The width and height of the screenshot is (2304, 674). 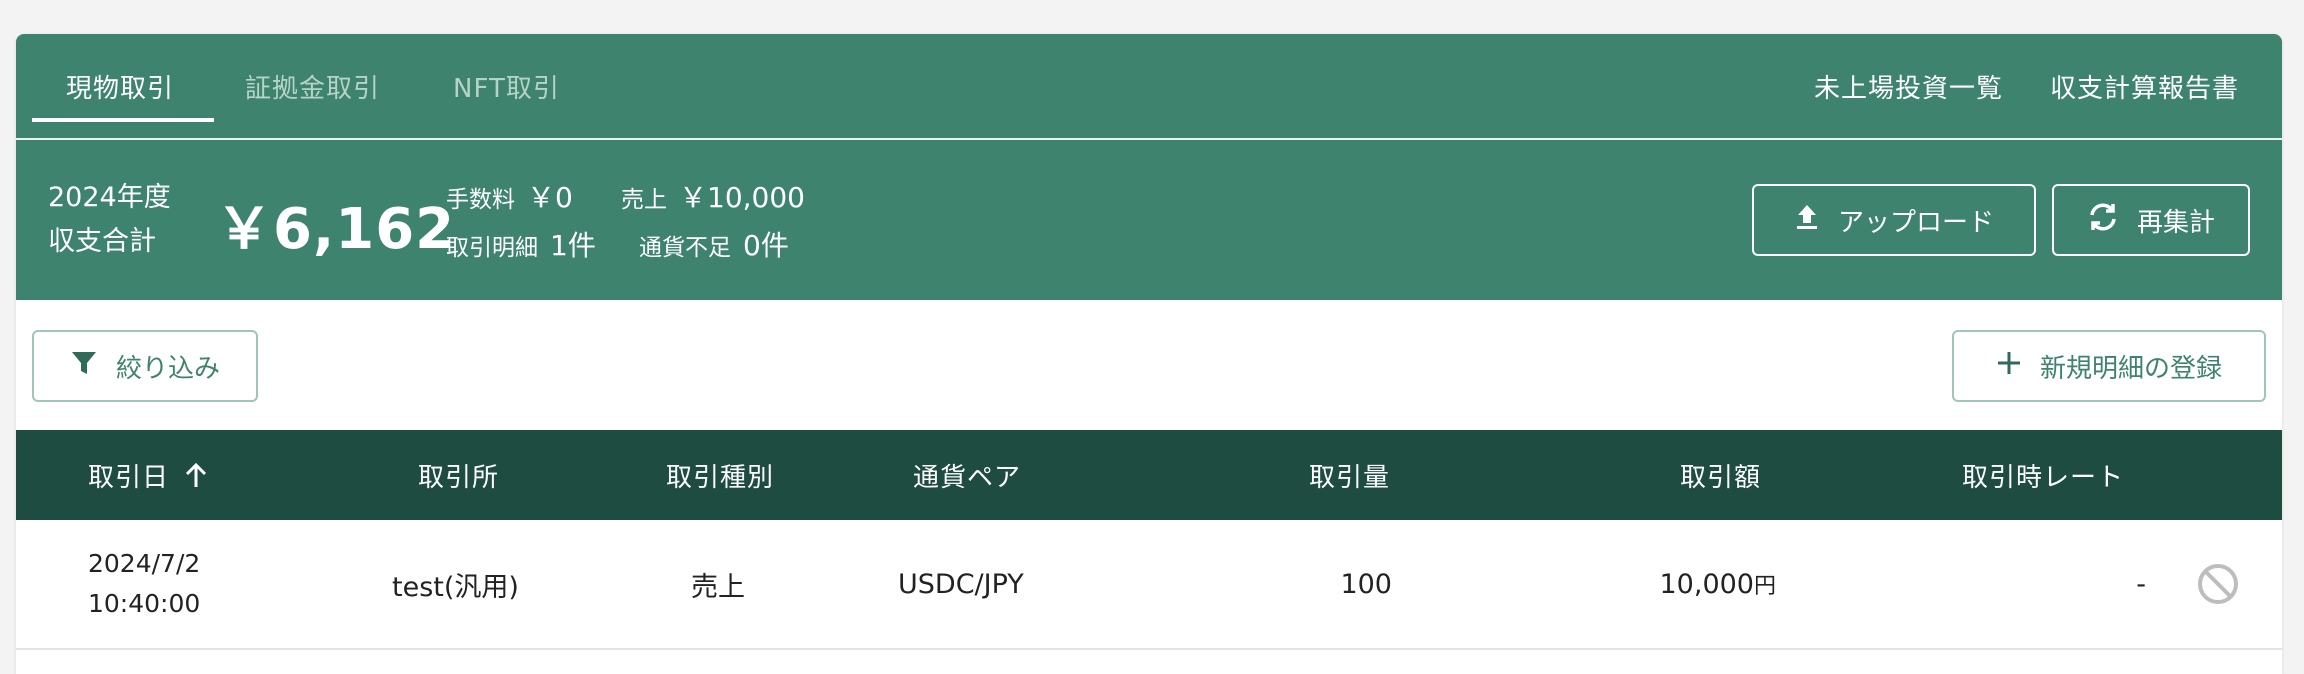 I want to click on cell-value-unit: 円, so click(x=1764, y=586).